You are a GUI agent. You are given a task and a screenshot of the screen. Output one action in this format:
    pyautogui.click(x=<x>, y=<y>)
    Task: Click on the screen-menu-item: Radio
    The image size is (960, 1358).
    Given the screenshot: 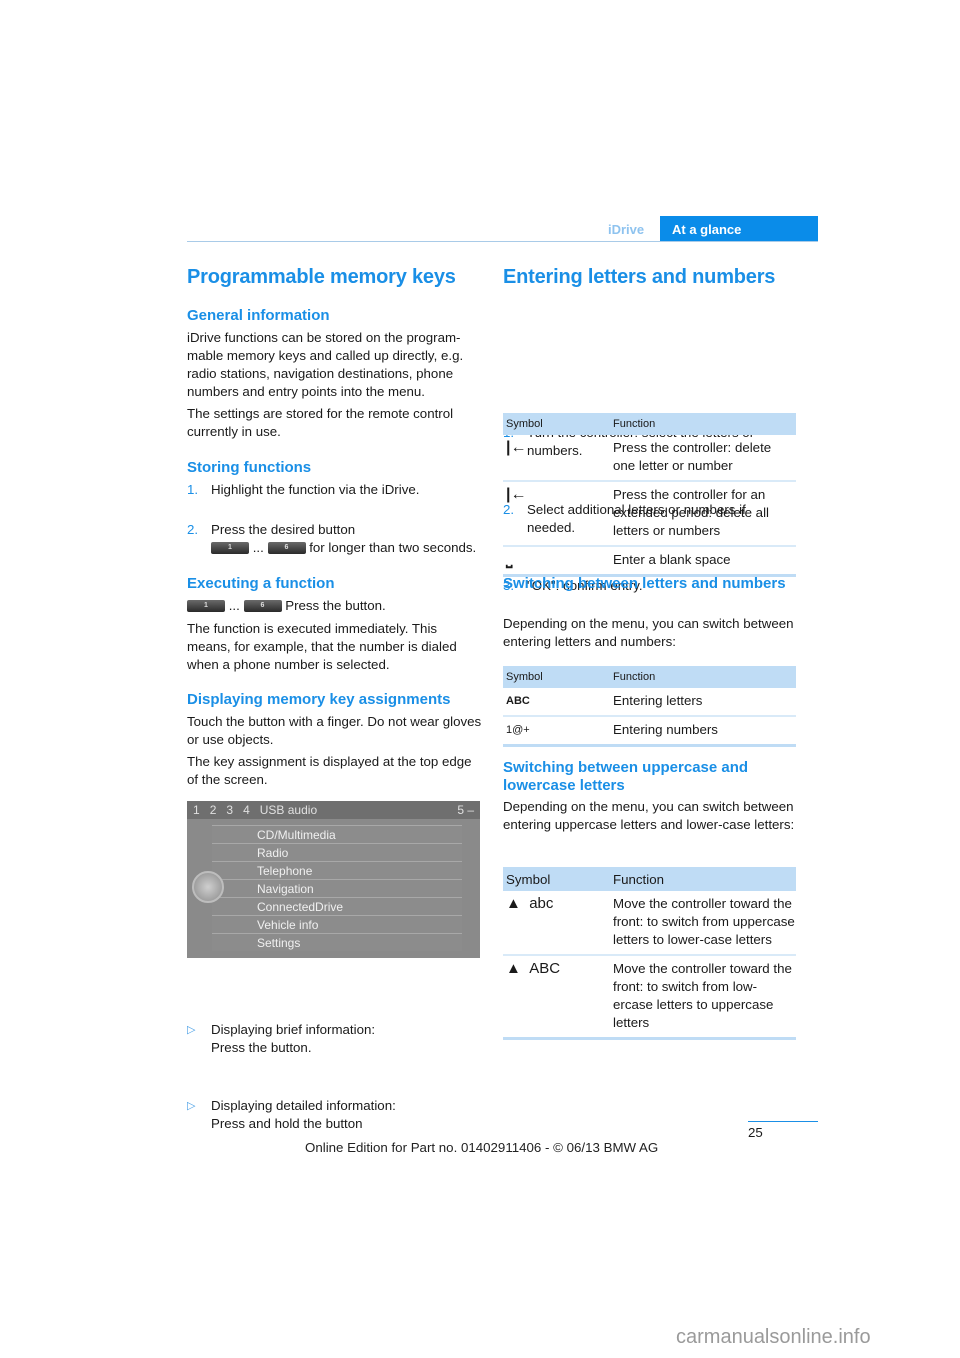 What is the action you would take?
    pyautogui.click(x=337, y=852)
    